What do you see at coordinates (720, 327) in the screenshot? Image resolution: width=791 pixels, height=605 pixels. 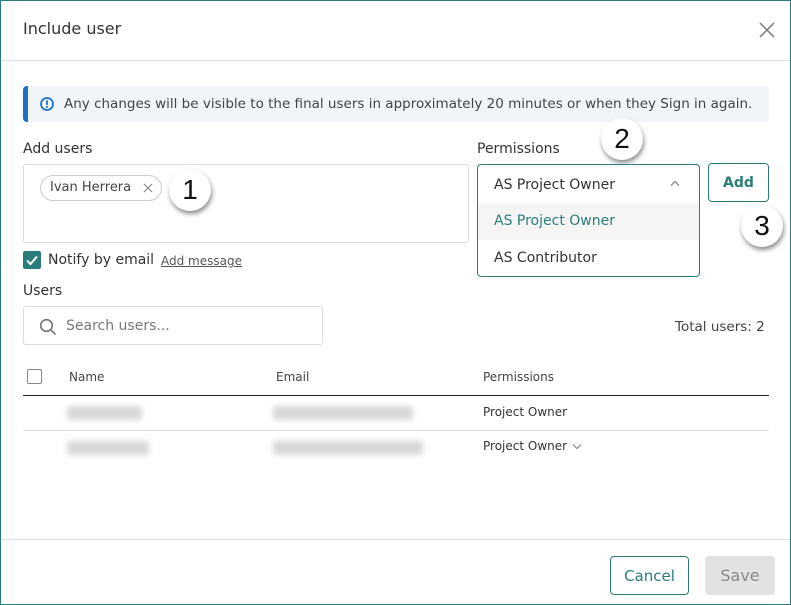 I see `total-users-count: Total users: 2` at bounding box center [720, 327].